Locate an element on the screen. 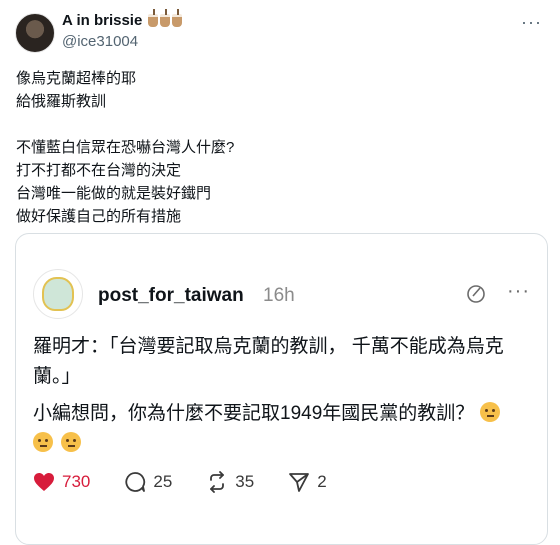  author-display-name: A in brissie is located at coordinates (102, 20).